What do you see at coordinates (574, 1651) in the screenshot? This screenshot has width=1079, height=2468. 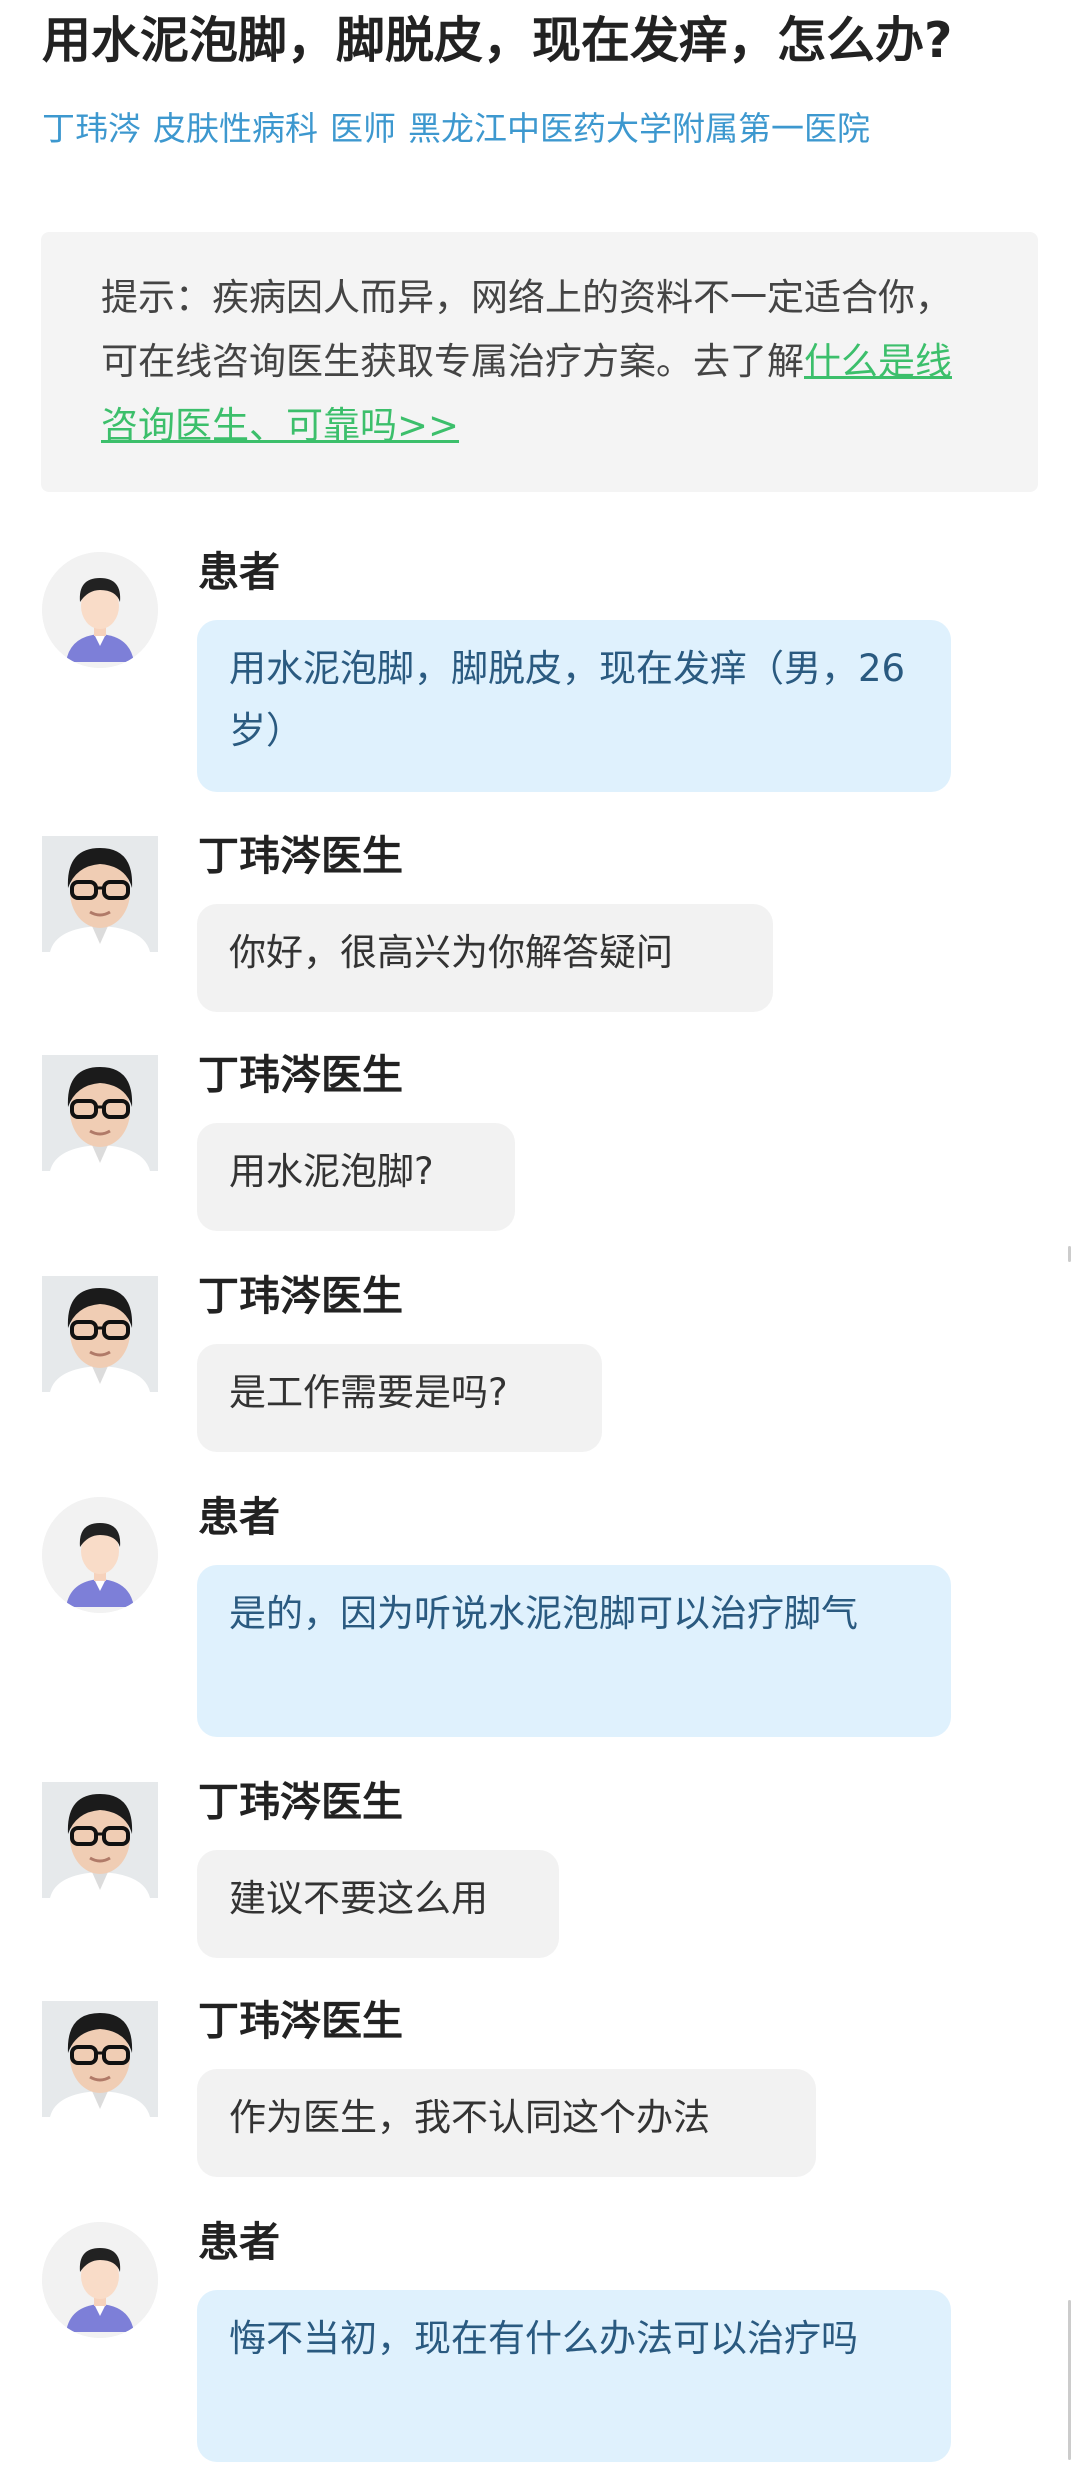 I see `message-bubble: 是的，因为听说水泥泡脚可以治疗脚气` at bounding box center [574, 1651].